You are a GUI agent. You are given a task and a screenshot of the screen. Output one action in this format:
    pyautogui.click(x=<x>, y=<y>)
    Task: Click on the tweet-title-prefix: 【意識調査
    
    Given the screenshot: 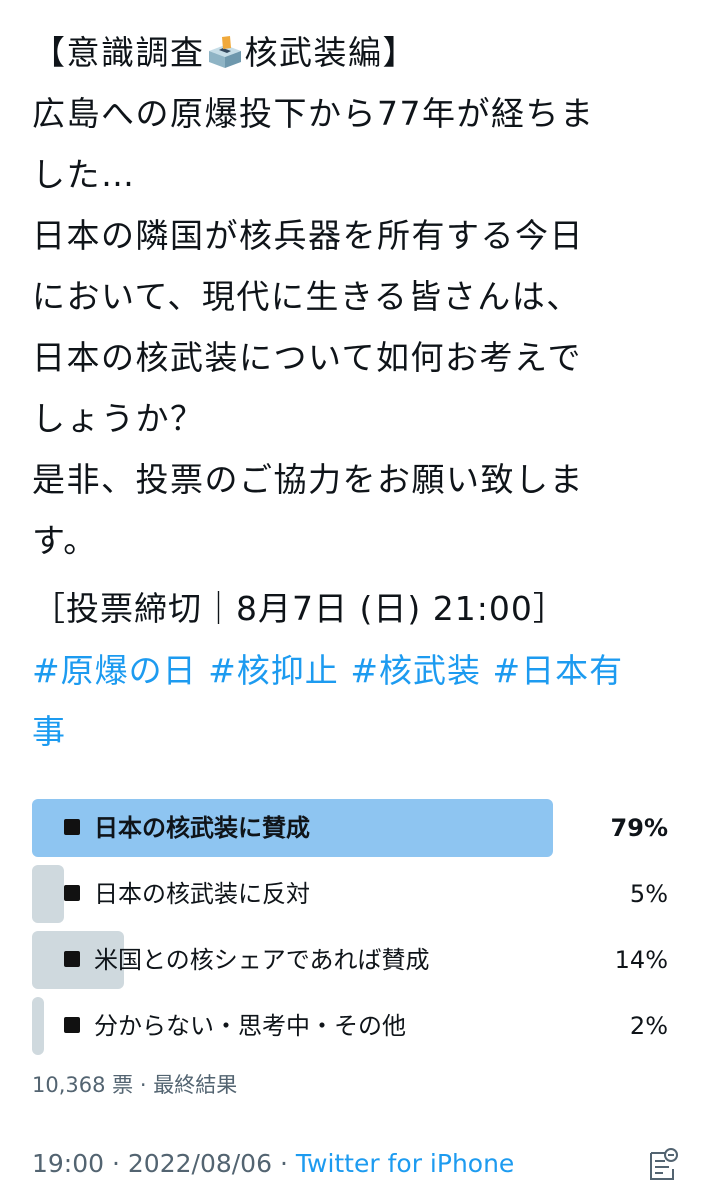 What is the action you would take?
    pyautogui.click(x=118, y=52)
    